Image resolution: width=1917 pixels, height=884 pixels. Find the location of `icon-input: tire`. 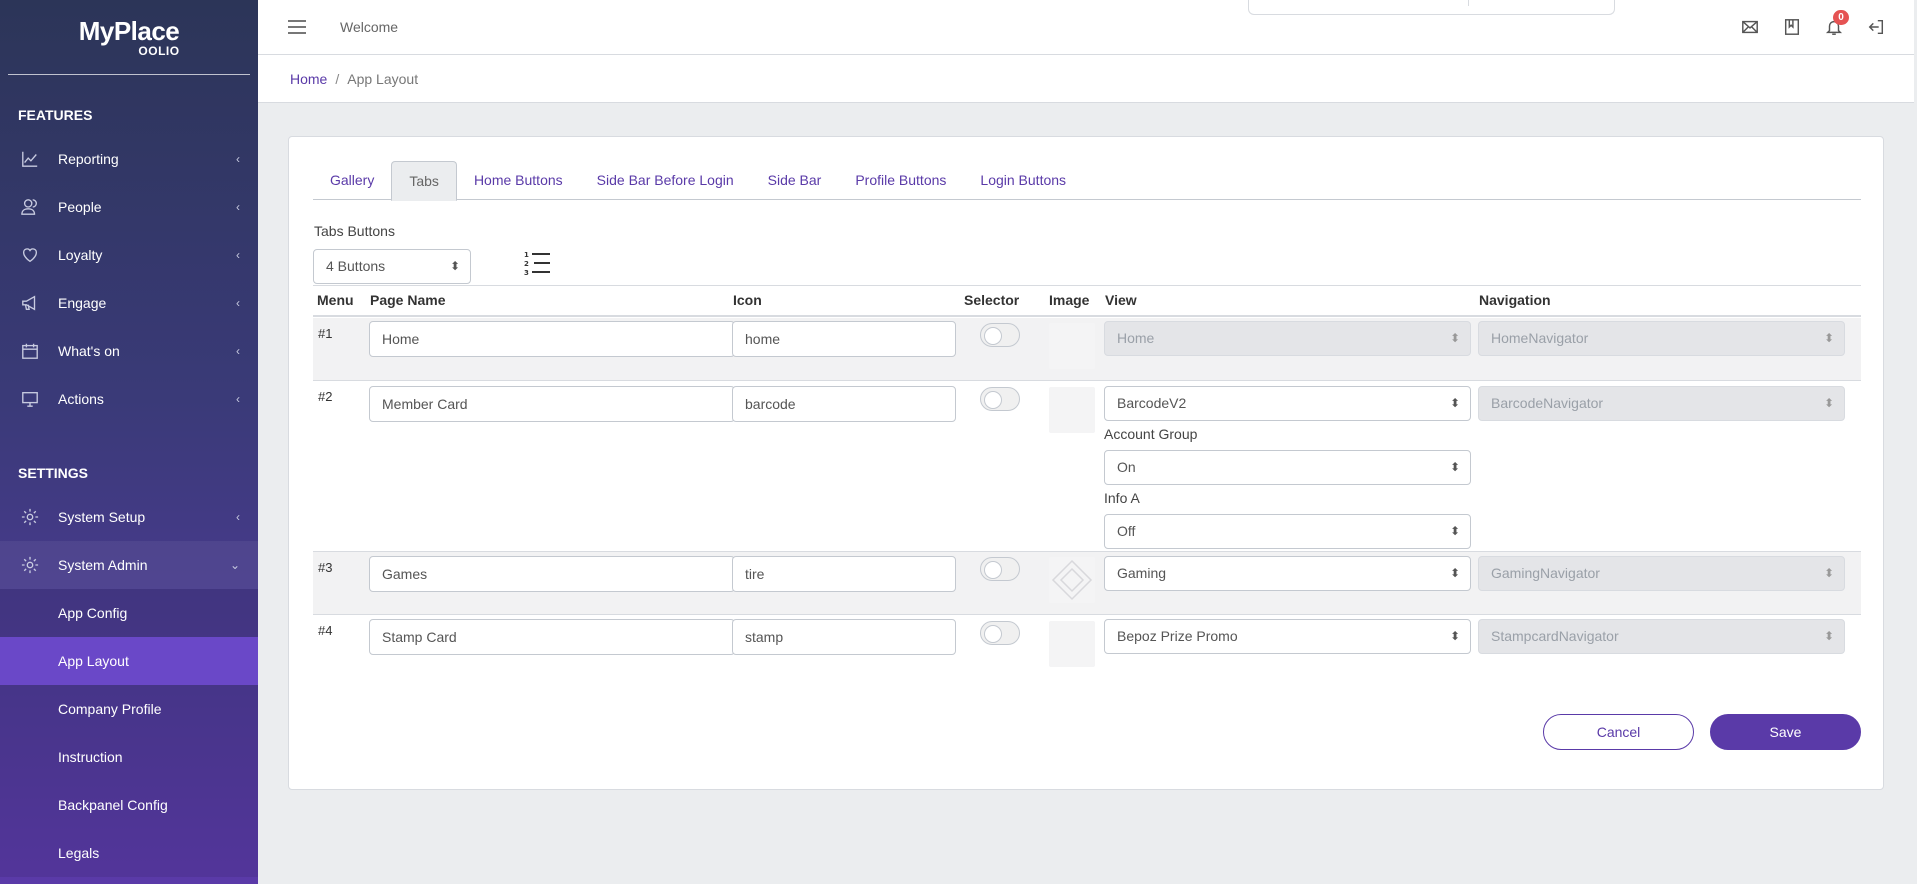

icon-input: tire is located at coordinates (844, 574).